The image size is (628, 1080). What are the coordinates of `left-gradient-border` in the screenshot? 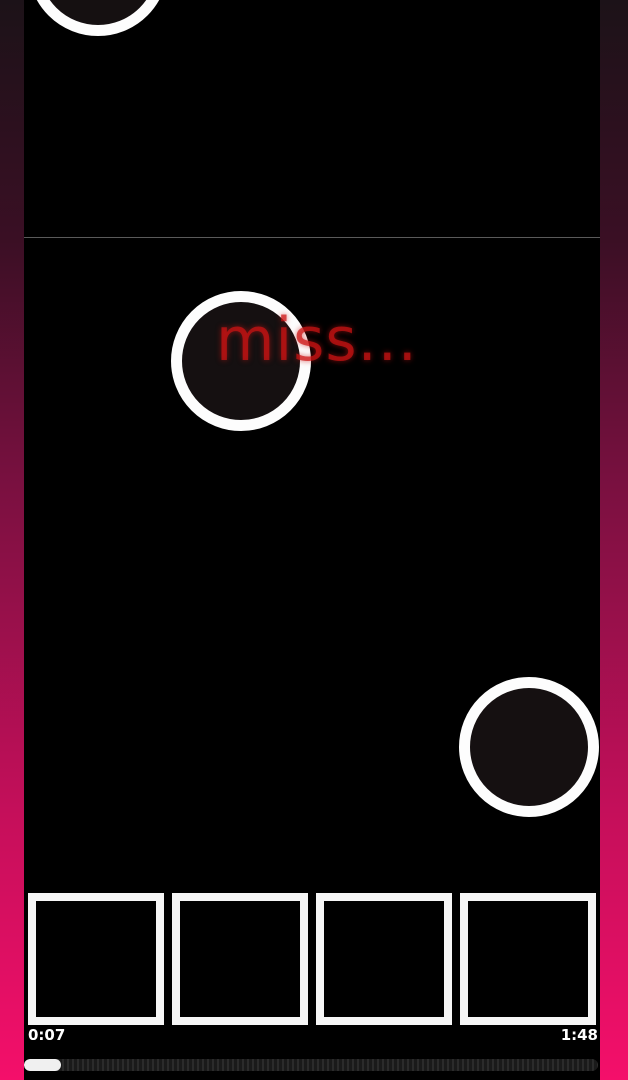 It's located at (12, 540).